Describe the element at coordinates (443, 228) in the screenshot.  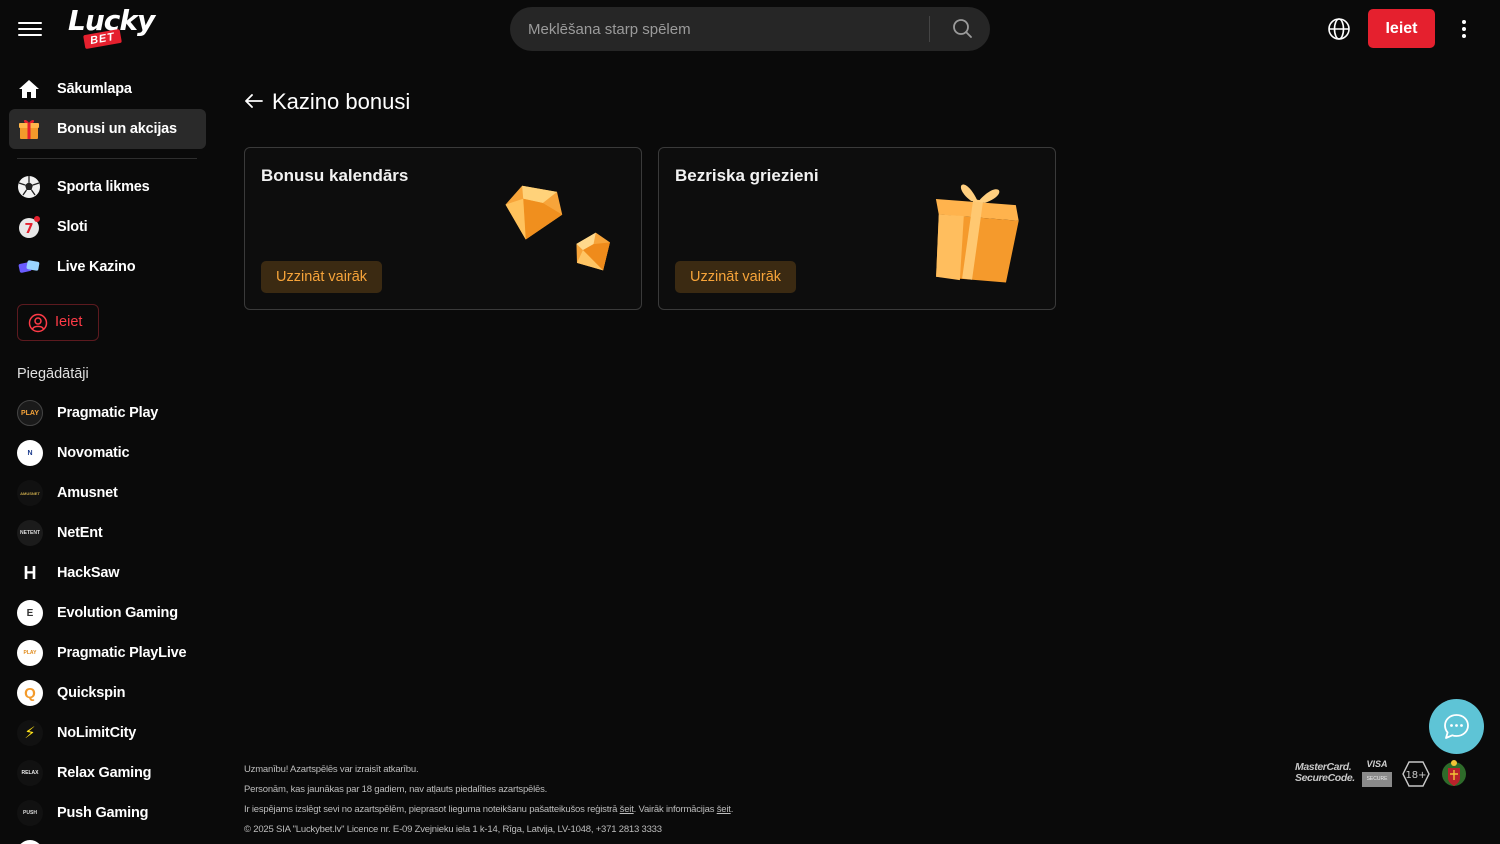
I see `bonus-card-calendar: Bonusu kalendārs Uzzināt vairāk` at that location.